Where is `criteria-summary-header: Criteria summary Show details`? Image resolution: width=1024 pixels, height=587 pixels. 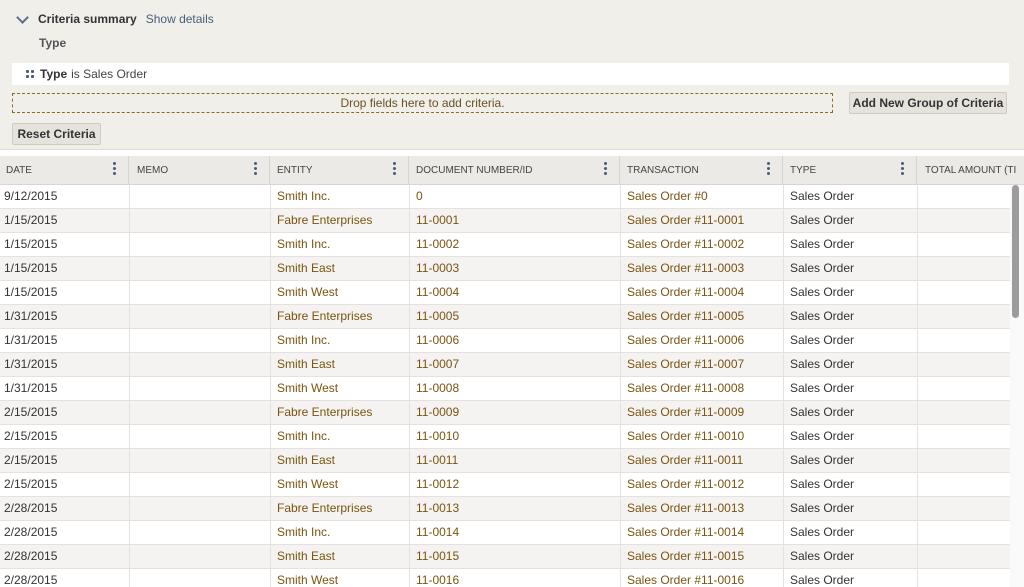 criteria-summary-header: Criteria summary Show details is located at coordinates (115, 18).